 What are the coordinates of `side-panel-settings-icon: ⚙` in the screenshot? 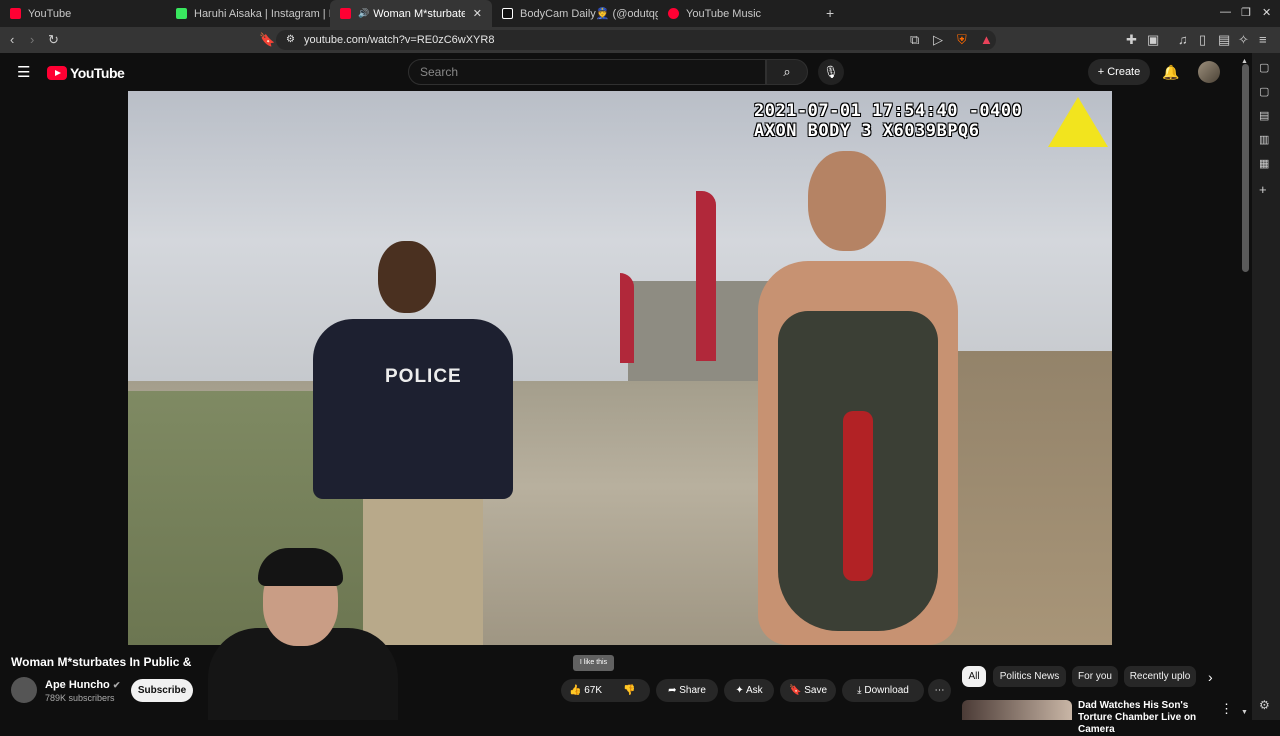 It's located at (1264, 705).